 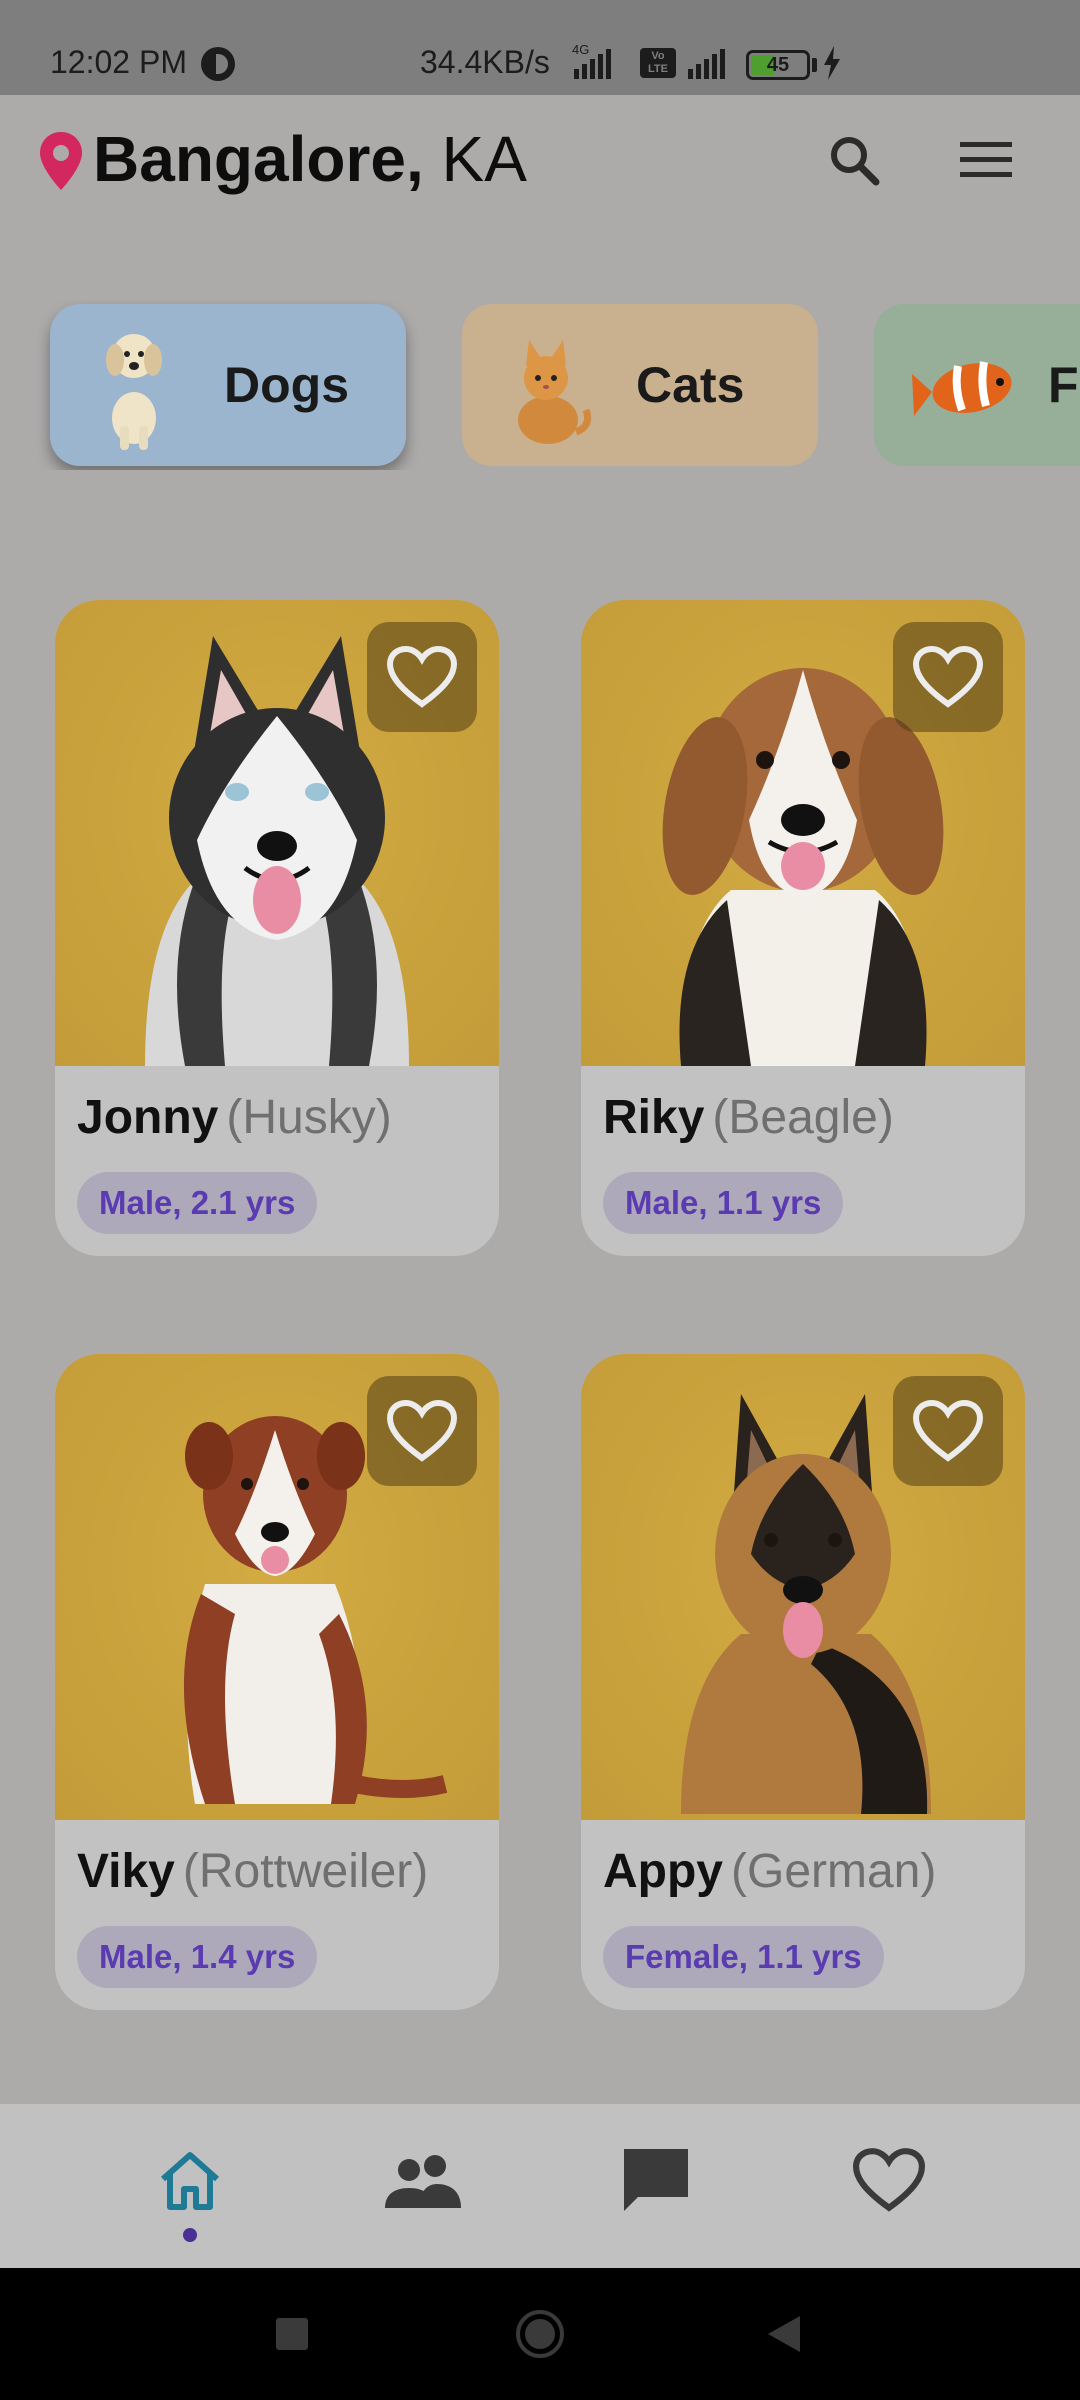 What do you see at coordinates (61, 161) in the screenshot?
I see `location-pin-icon` at bounding box center [61, 161].